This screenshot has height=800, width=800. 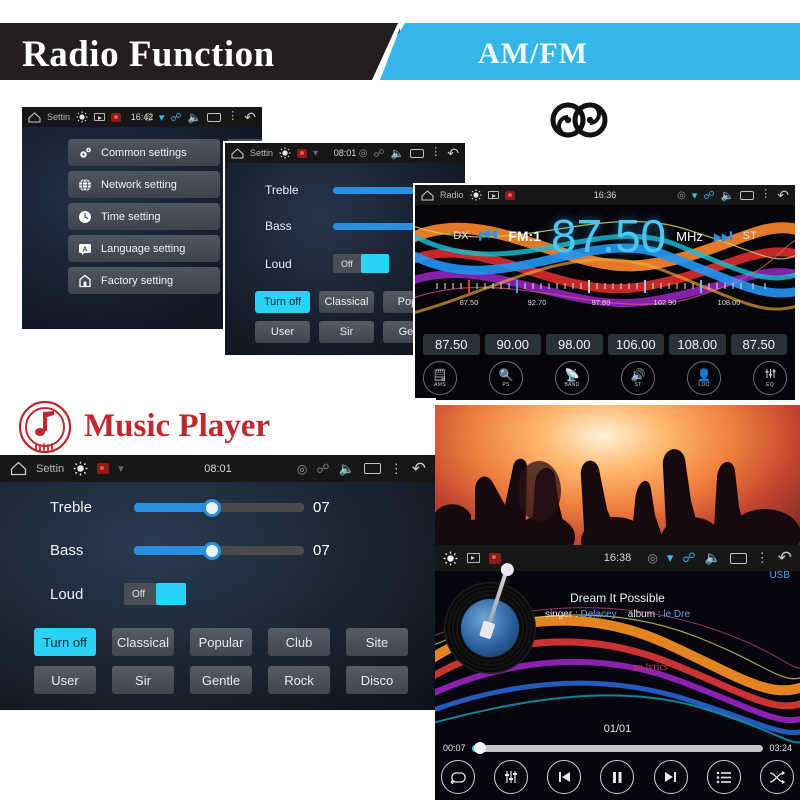 I want to click on progress-slider, so click(x=617, y=748).